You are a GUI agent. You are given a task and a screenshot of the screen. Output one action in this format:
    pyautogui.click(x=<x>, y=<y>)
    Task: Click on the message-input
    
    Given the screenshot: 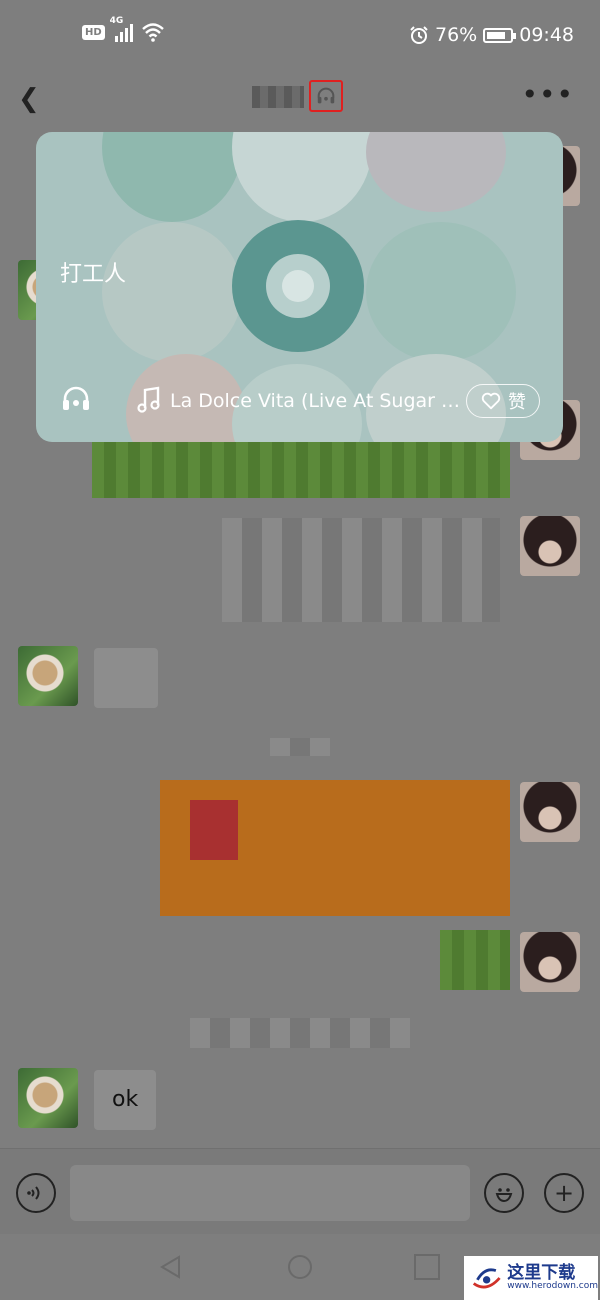 What is the action you would take?
    pyautogui.click(x=270, y=1193)
    